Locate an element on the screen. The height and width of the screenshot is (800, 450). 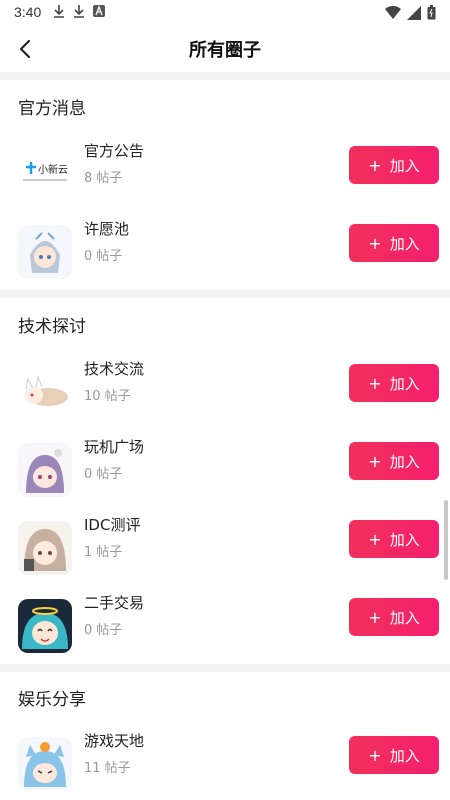
section-title-official: 官方消息 is located at coordinates (52, 109).